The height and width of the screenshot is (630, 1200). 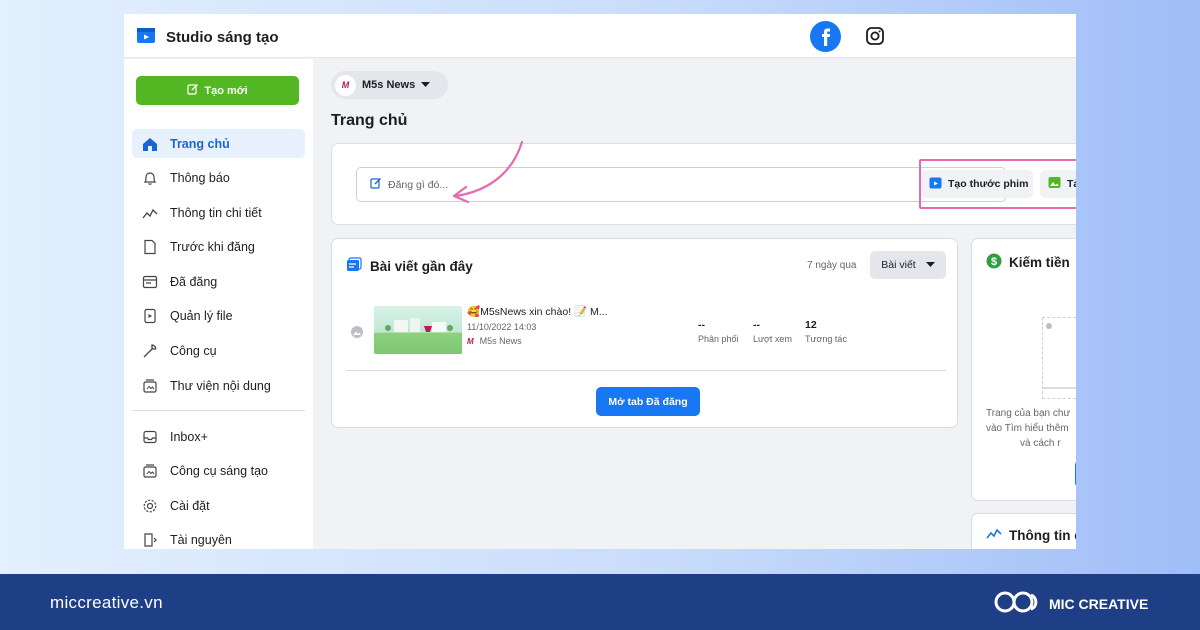 What do you see at coordinates (502, 327) in the screenshot?
I see `post-date: 11/10/2022 14:03` at bounding box center [502, 327].